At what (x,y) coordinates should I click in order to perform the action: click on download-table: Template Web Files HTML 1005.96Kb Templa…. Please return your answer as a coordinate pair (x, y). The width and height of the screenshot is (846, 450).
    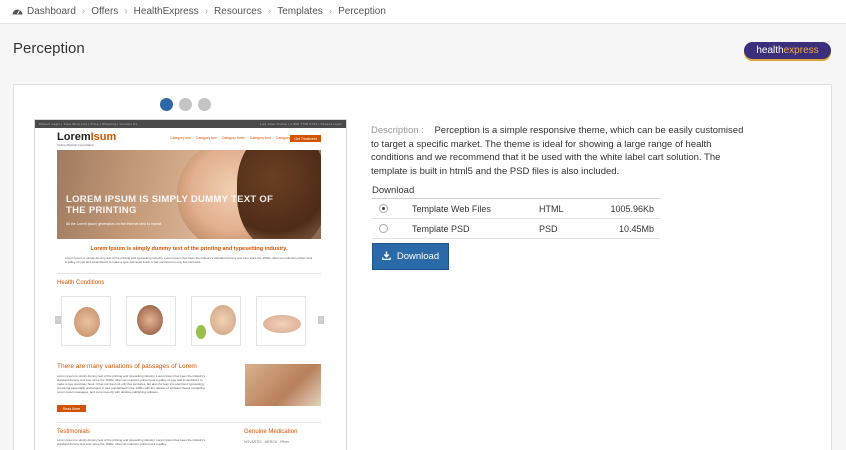
    Looking at the image, I should click on (516, 218).